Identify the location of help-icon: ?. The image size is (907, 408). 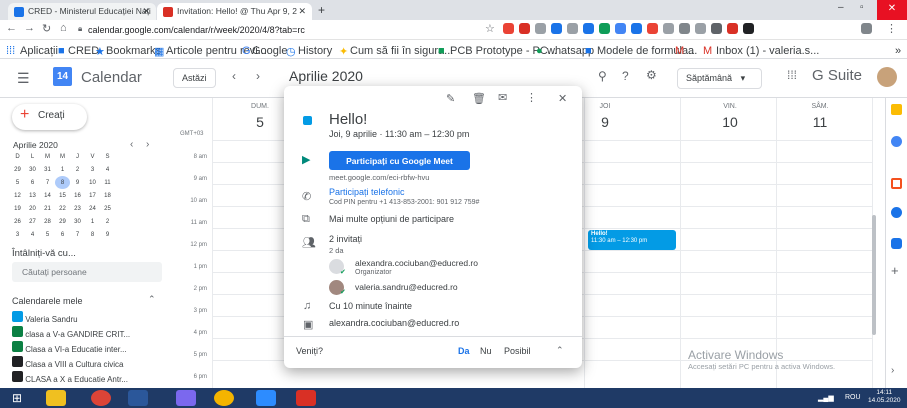
(625, 76).